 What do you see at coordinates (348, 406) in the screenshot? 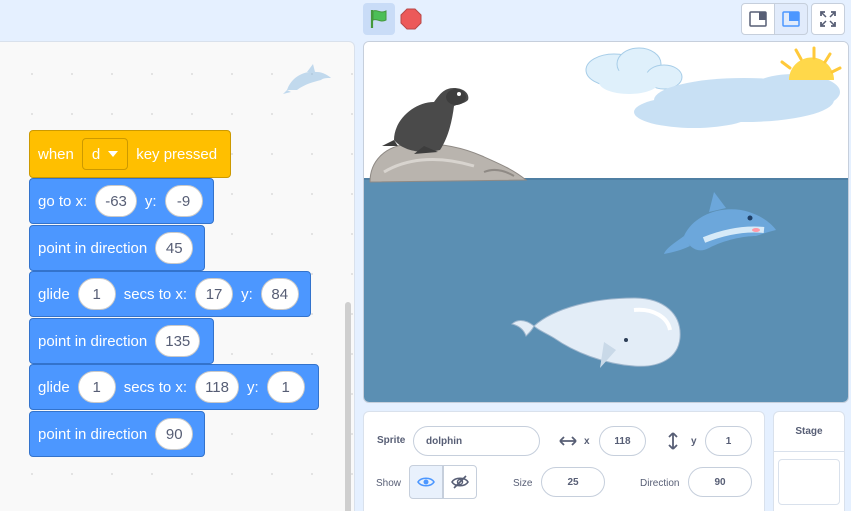
I see `code-scrollbar` at bounding box center [348, 406].